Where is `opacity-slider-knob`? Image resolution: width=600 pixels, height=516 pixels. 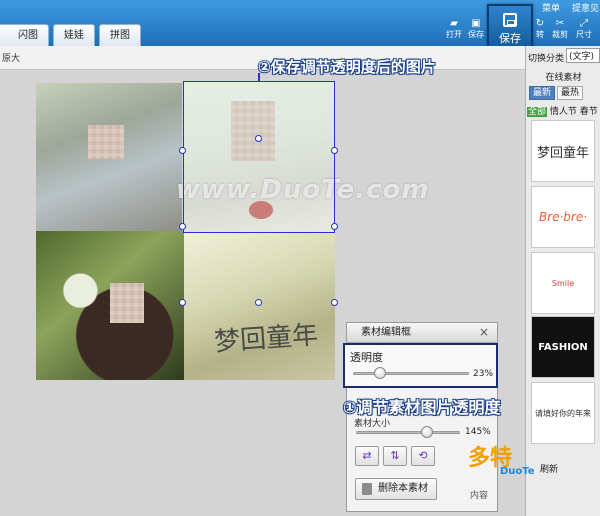
opacity-slider-knob is located at coordinates (379, 373).